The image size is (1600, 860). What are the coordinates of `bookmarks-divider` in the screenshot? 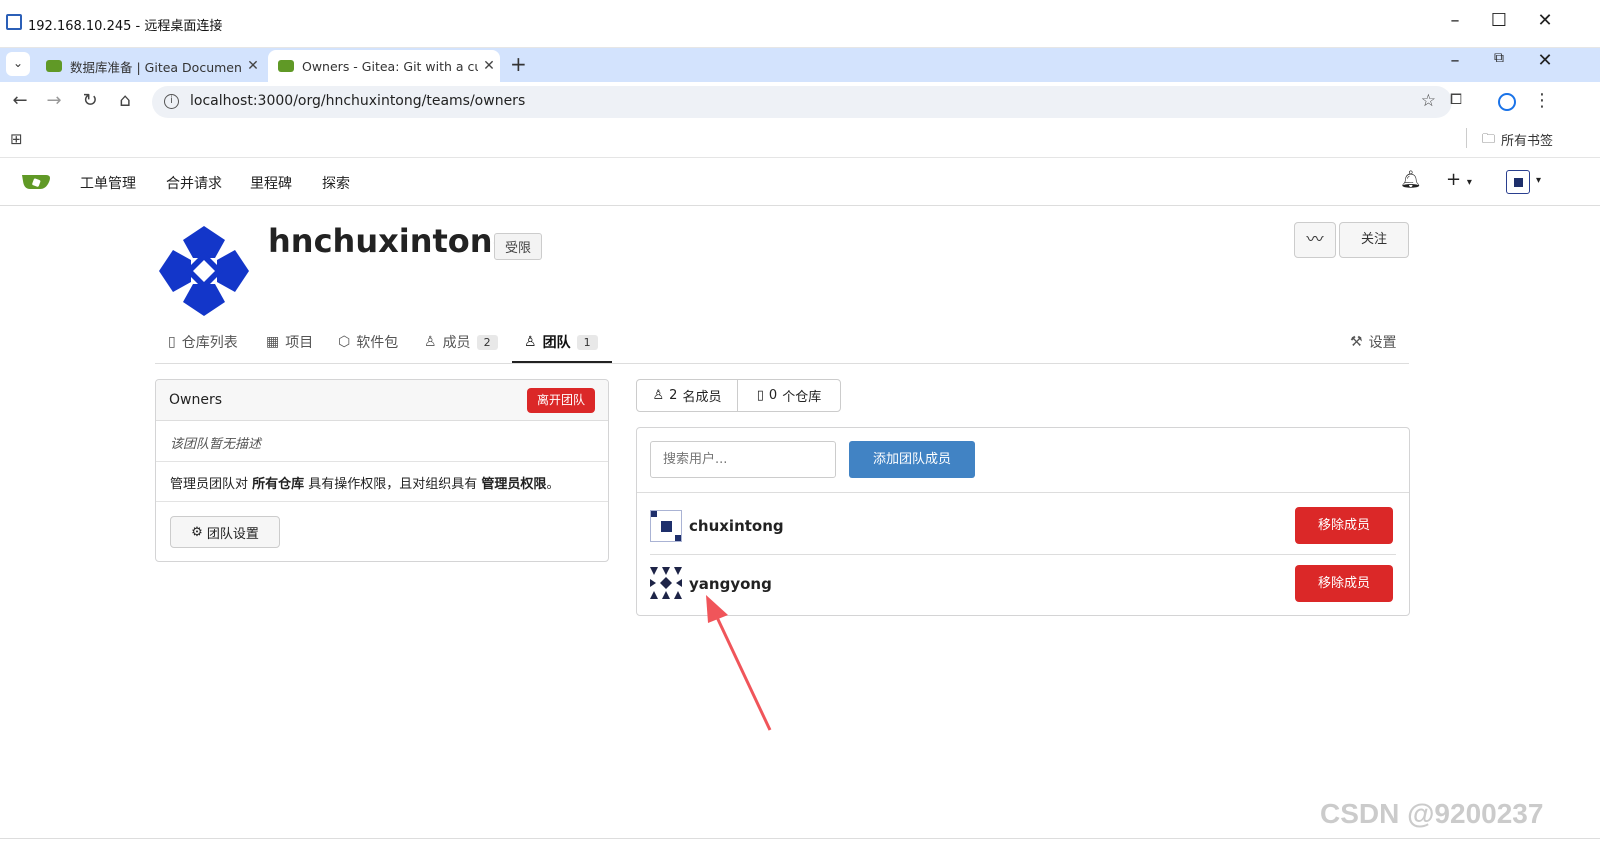 It's located at (1466, 138).